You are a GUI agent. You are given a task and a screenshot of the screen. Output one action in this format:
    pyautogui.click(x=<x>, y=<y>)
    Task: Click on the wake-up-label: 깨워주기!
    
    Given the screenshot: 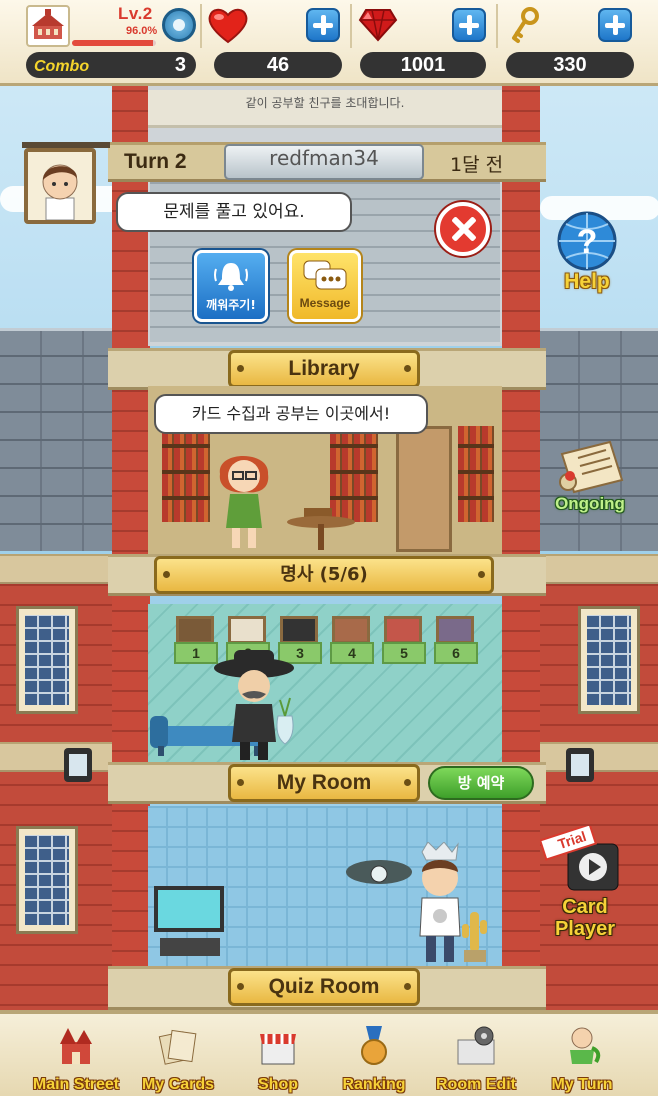 What is the action you would take?
    pyautogui.click(x=231, y=305)
    